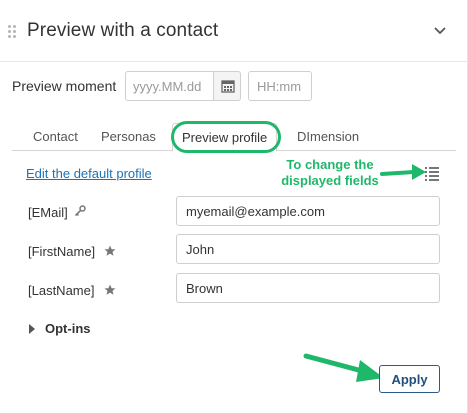  Describe the element at coordinates (64, 86) in the screenshot. I see `preview-moment-label: Preview moment` at that location.